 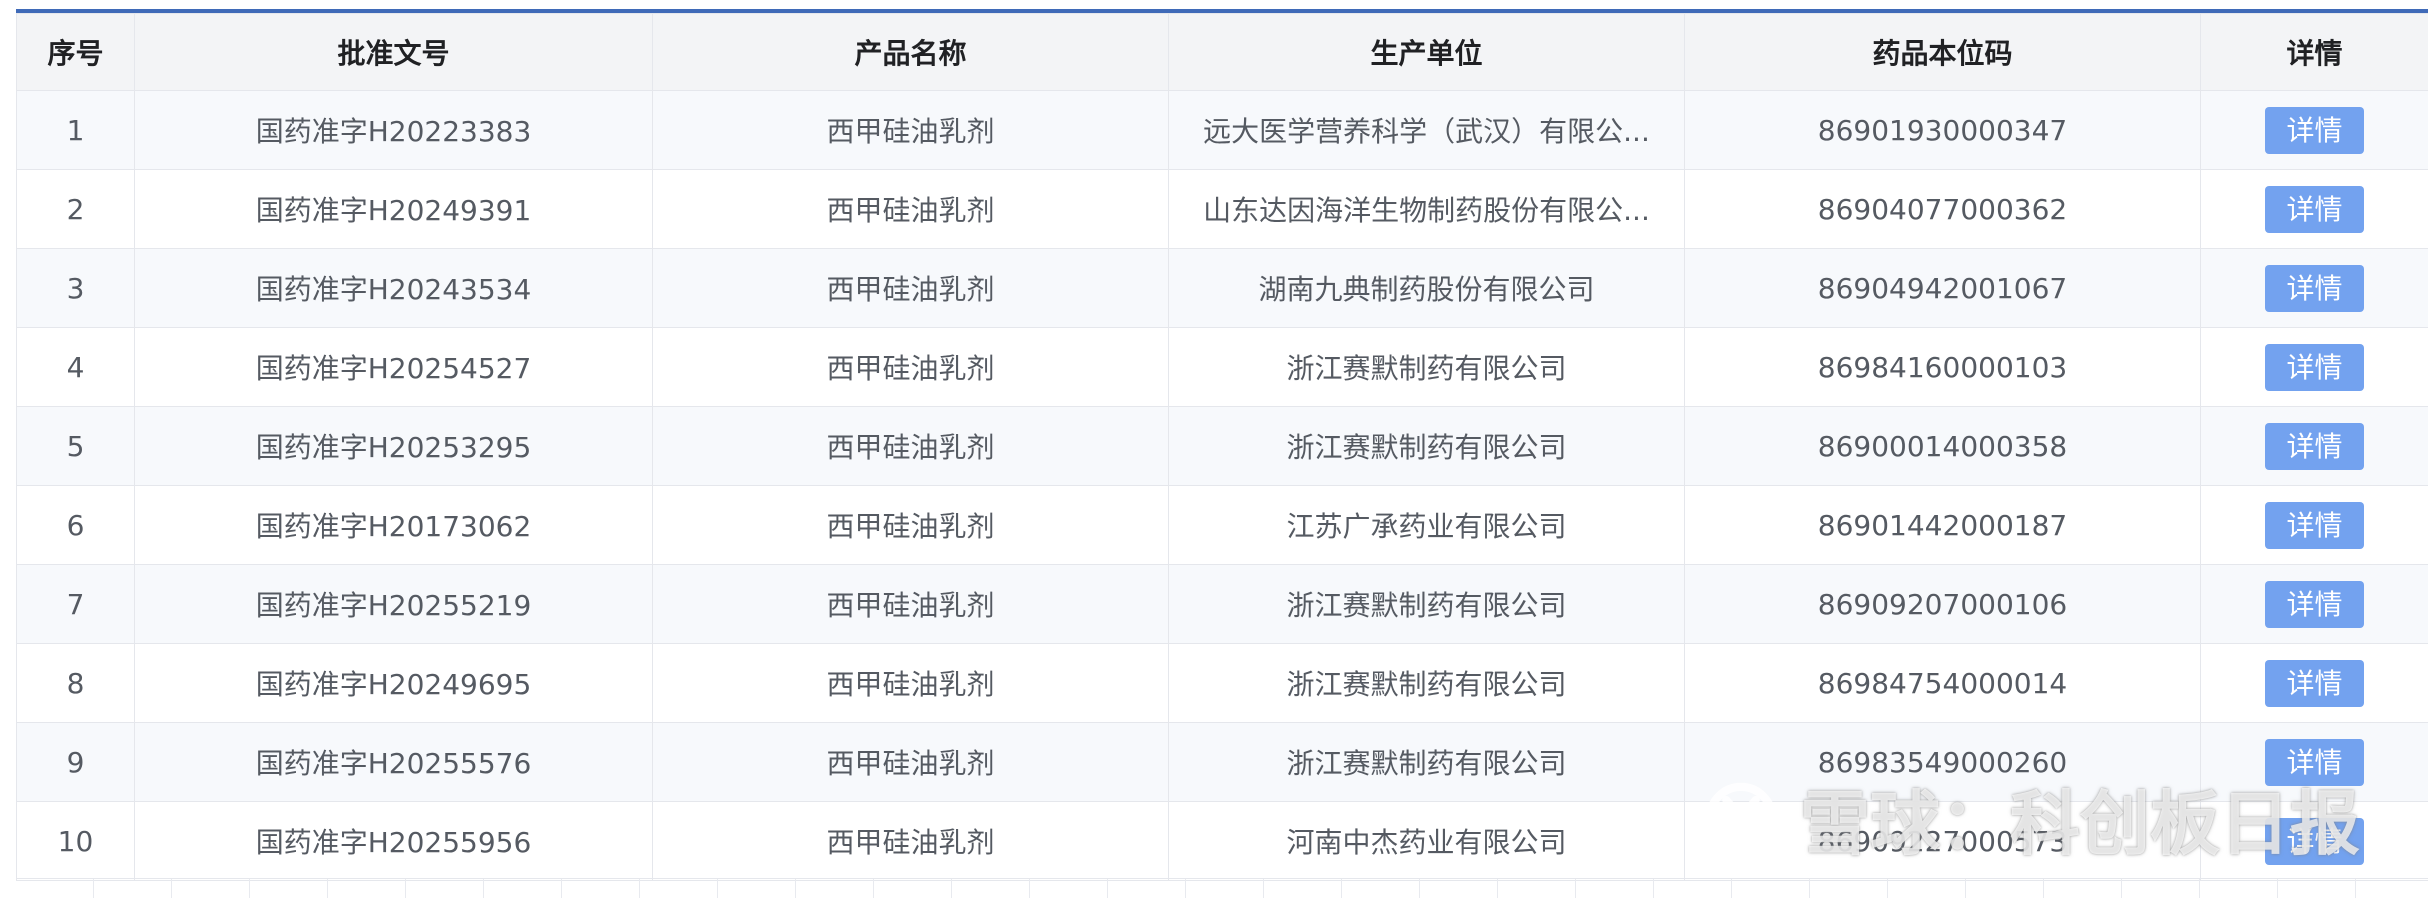 What do you see at coordinates (75, 762) in the screenshot?
I see `serial-number-cell: 9` at bounding box center [75, 762].